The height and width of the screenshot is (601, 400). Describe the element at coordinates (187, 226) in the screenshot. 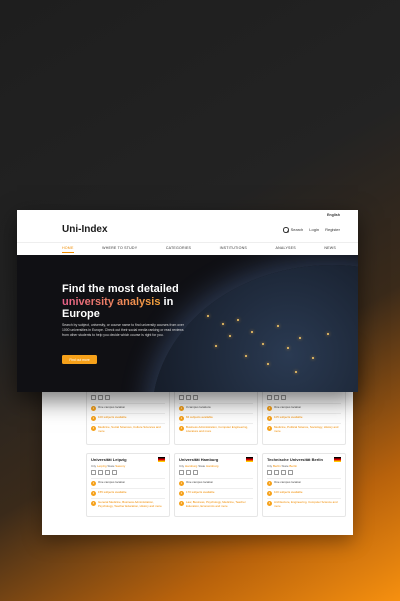

I see `header: English Uni-Index Search Login Register` at that location.